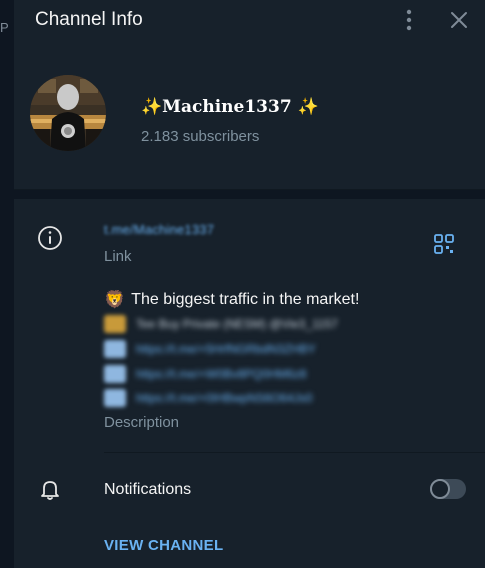 This screenshot has width=485, height=568. What do you see at coordinates (50, 490) in the screenshot?
I see `bell-icon` at bounding box center [50, 490].